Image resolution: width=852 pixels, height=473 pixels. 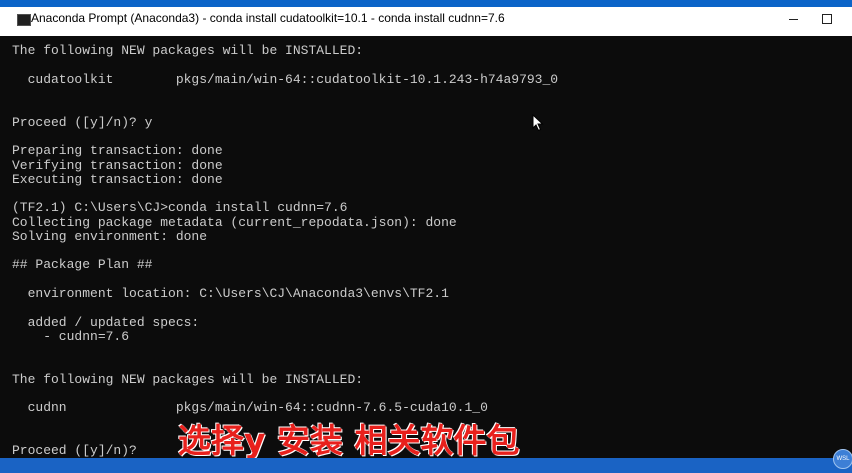 What do you see at coordinates (117, 179) in the screenshot?
I see `console-line: Executing transaction: done` at bounding box center [117, 179].